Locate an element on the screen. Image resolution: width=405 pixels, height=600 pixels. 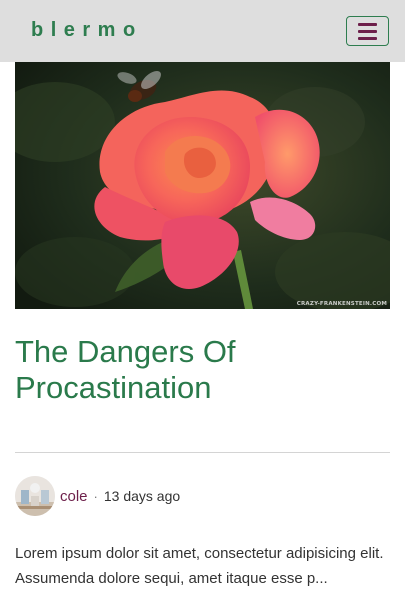
menu-toggle-button is located at coordinates (367, 31).